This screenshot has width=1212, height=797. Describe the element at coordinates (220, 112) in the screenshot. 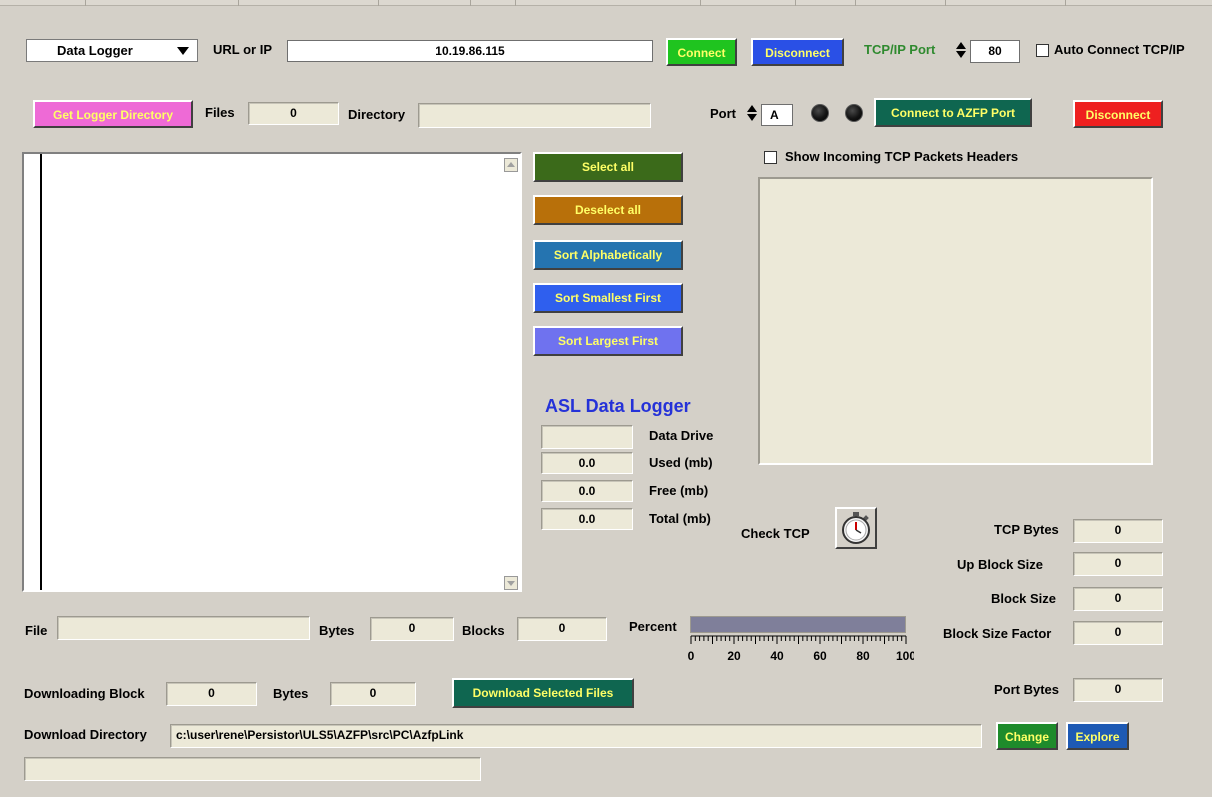

I see `files-label: Files` at that location.